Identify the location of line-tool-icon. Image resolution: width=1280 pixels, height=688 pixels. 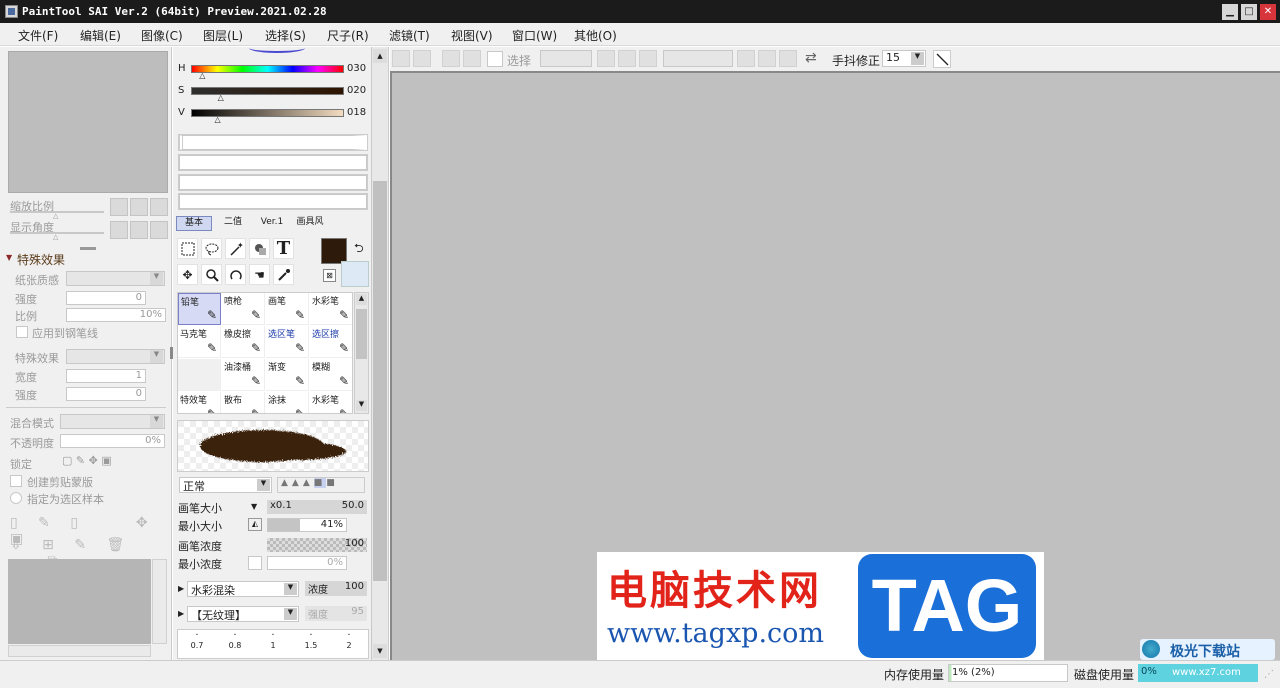
(942, 59).